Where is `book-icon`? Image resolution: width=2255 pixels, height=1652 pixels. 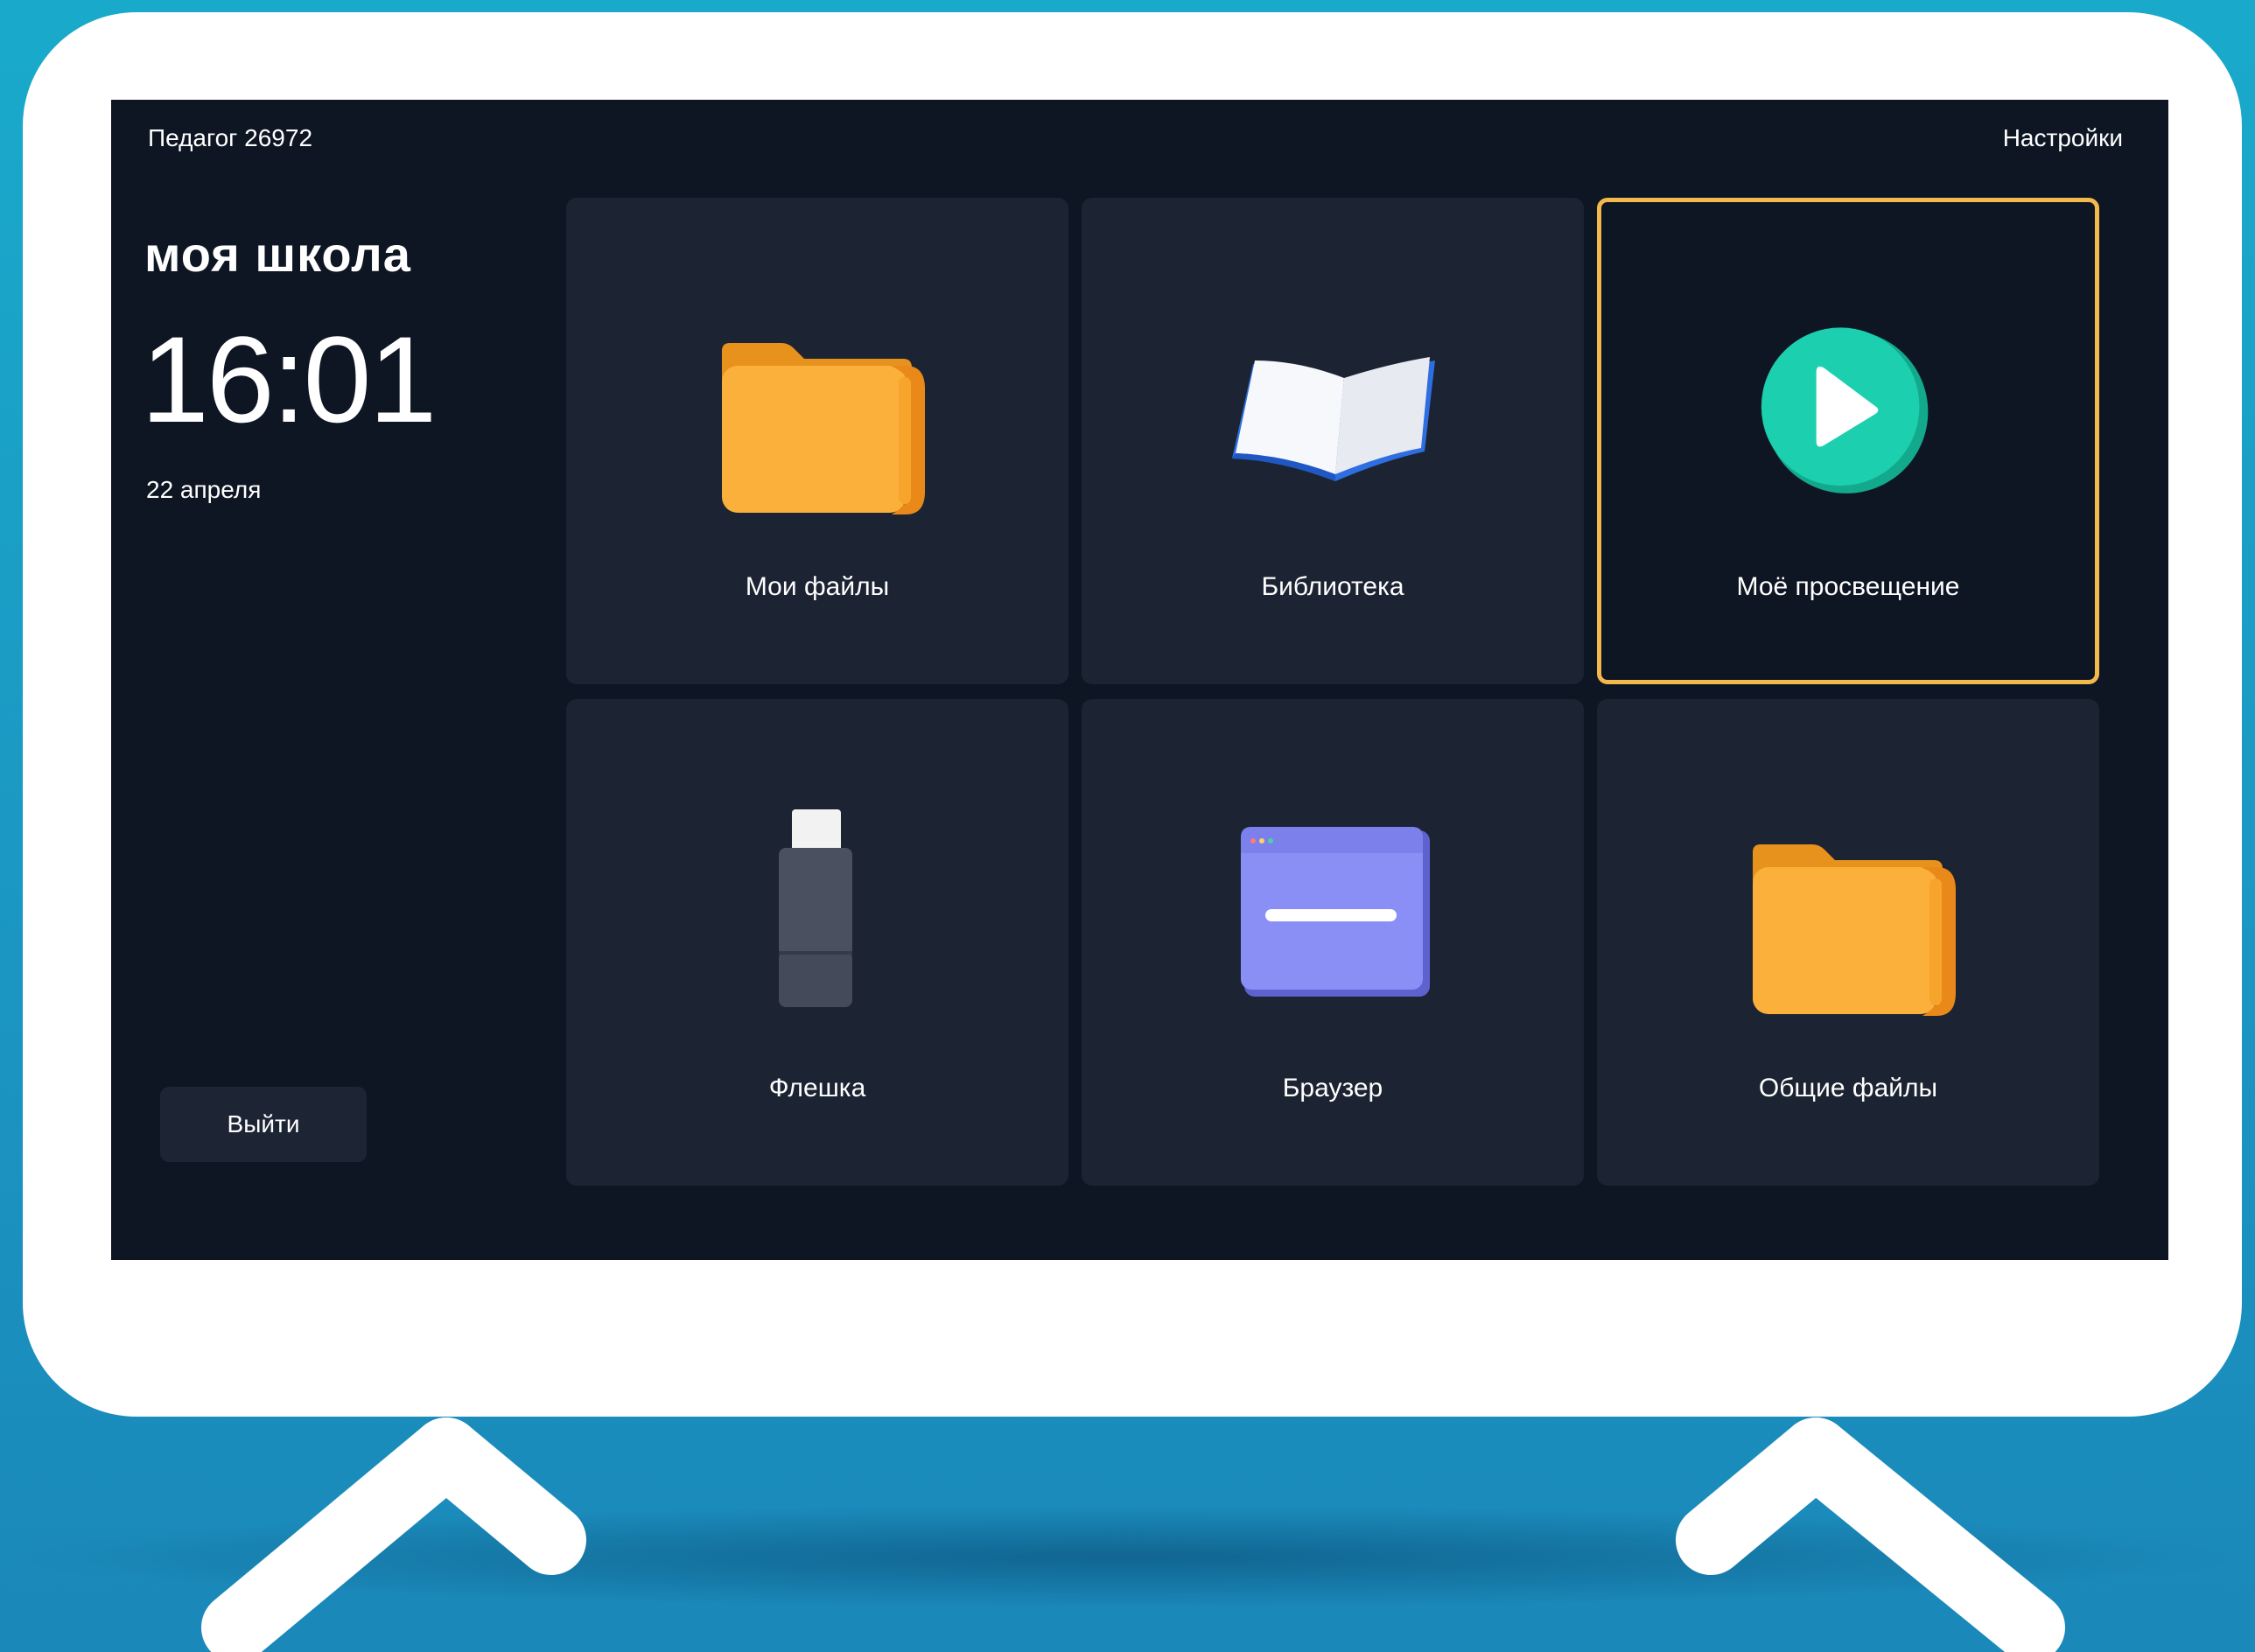
book-icon is located at coordinates (1333, 419).